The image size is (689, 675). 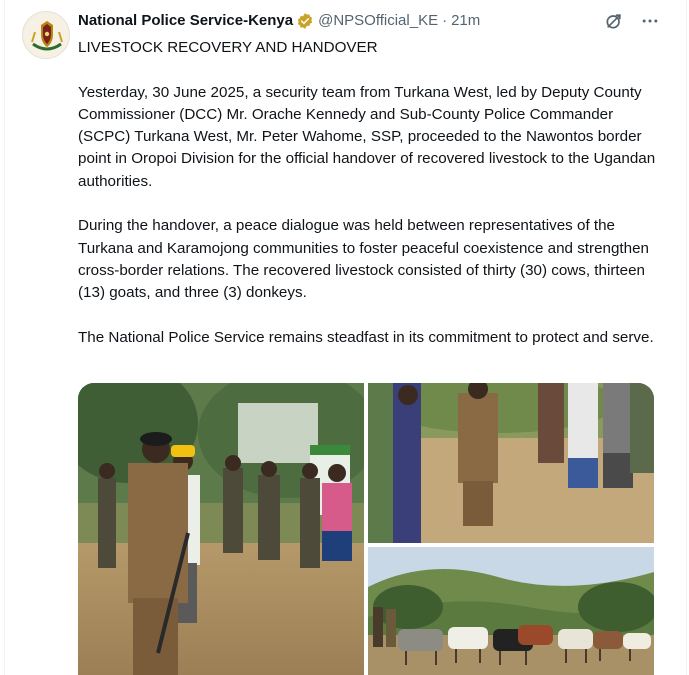 What do you see at coordinates (632, 21) in the screenshot?
I see `post-actions` at bounding box center [632, 21].